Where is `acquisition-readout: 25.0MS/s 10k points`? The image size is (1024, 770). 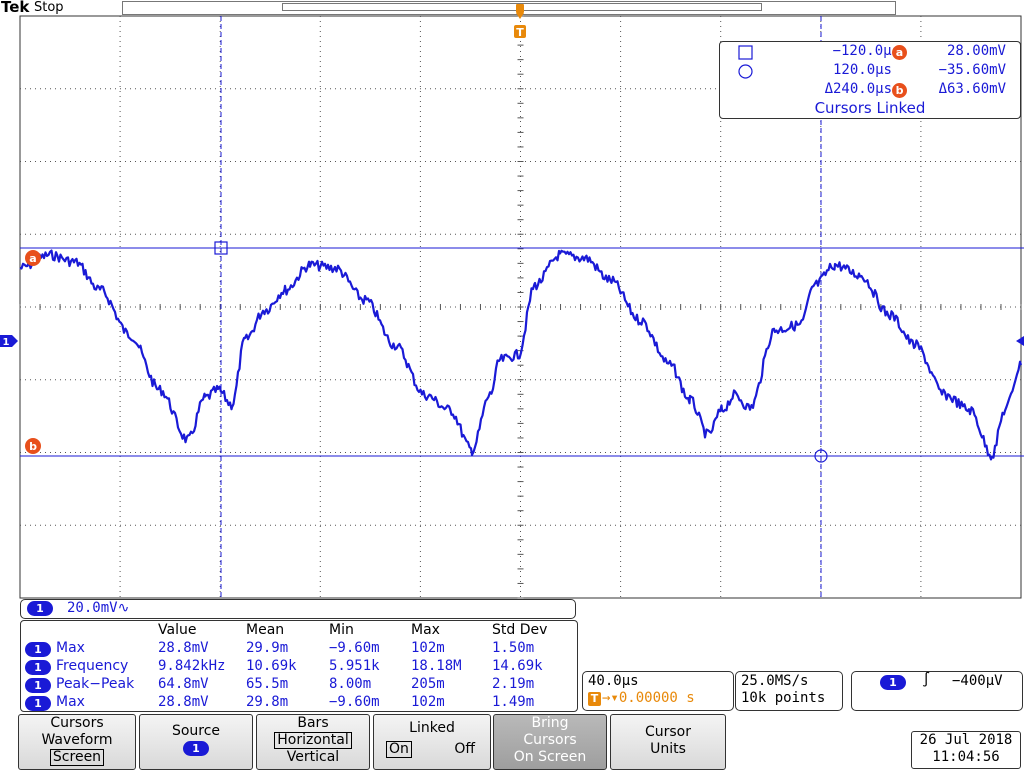
acquisition-readout: 25.0MS/s 10k points is located at coordinates (789, 691).